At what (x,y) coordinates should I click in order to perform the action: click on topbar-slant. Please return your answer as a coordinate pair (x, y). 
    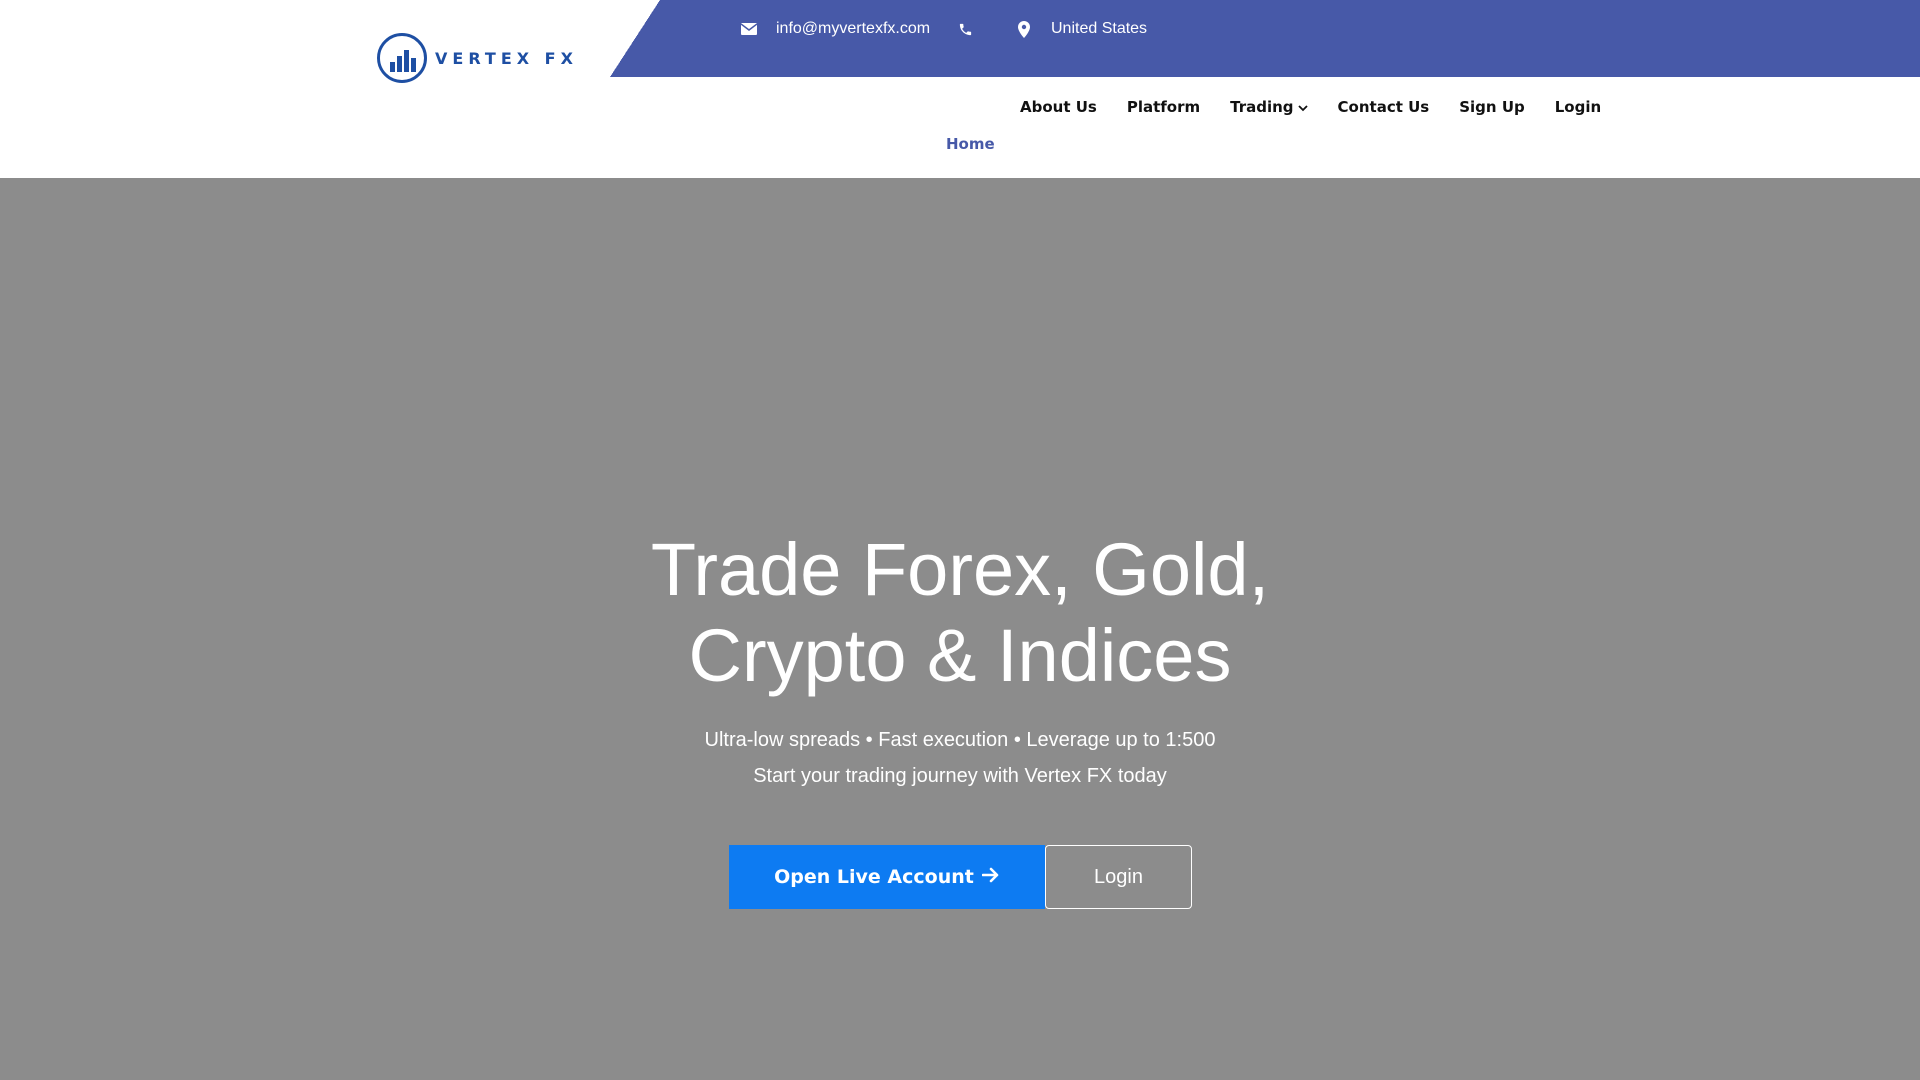
    Looking at the image, I should click on (635, 38).